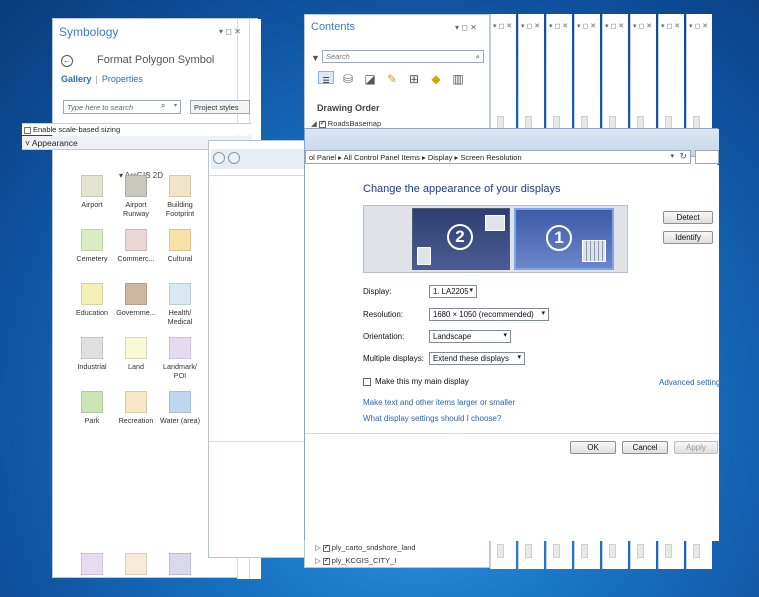 The width and height of the screenshot is (759, 597). What do you see at coordinates (180, 408) in the screenshot?
I see `symbol-swatch: Water (area)` at bounding box center [180, 408].